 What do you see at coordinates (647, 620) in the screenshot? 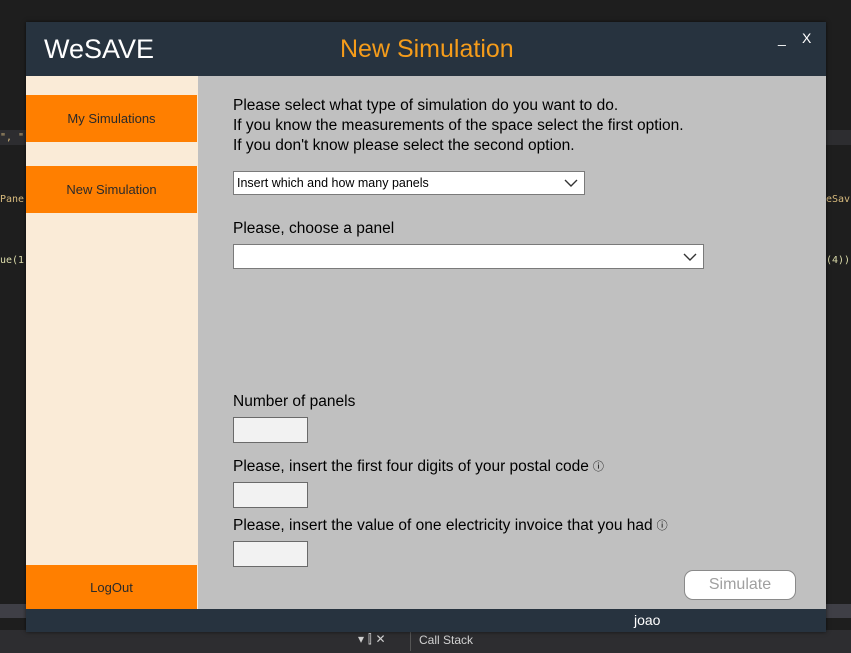
I see `username-label: joao` at bounding box center [647, 620].